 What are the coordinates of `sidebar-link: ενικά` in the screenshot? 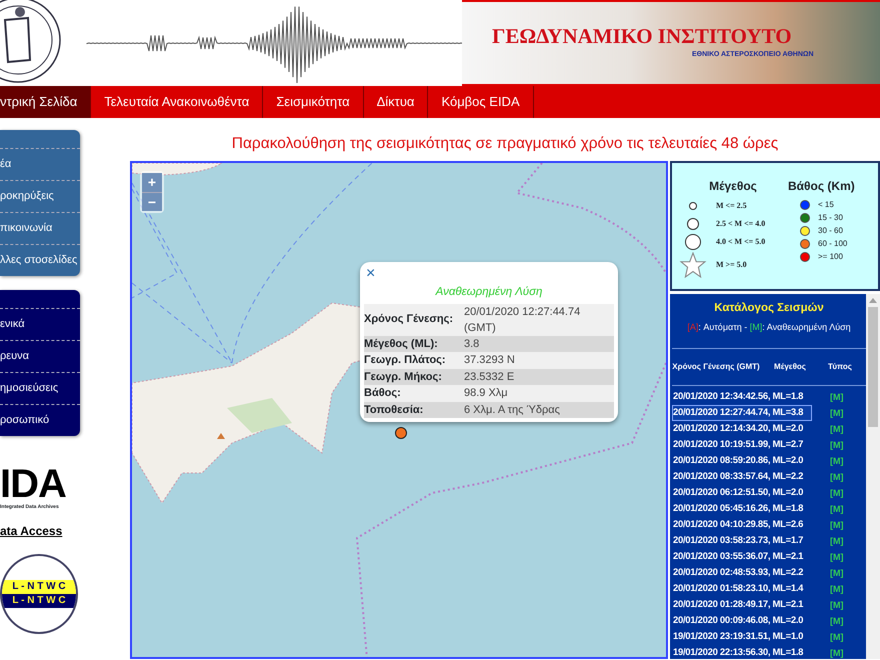 It's located at (40, 324).